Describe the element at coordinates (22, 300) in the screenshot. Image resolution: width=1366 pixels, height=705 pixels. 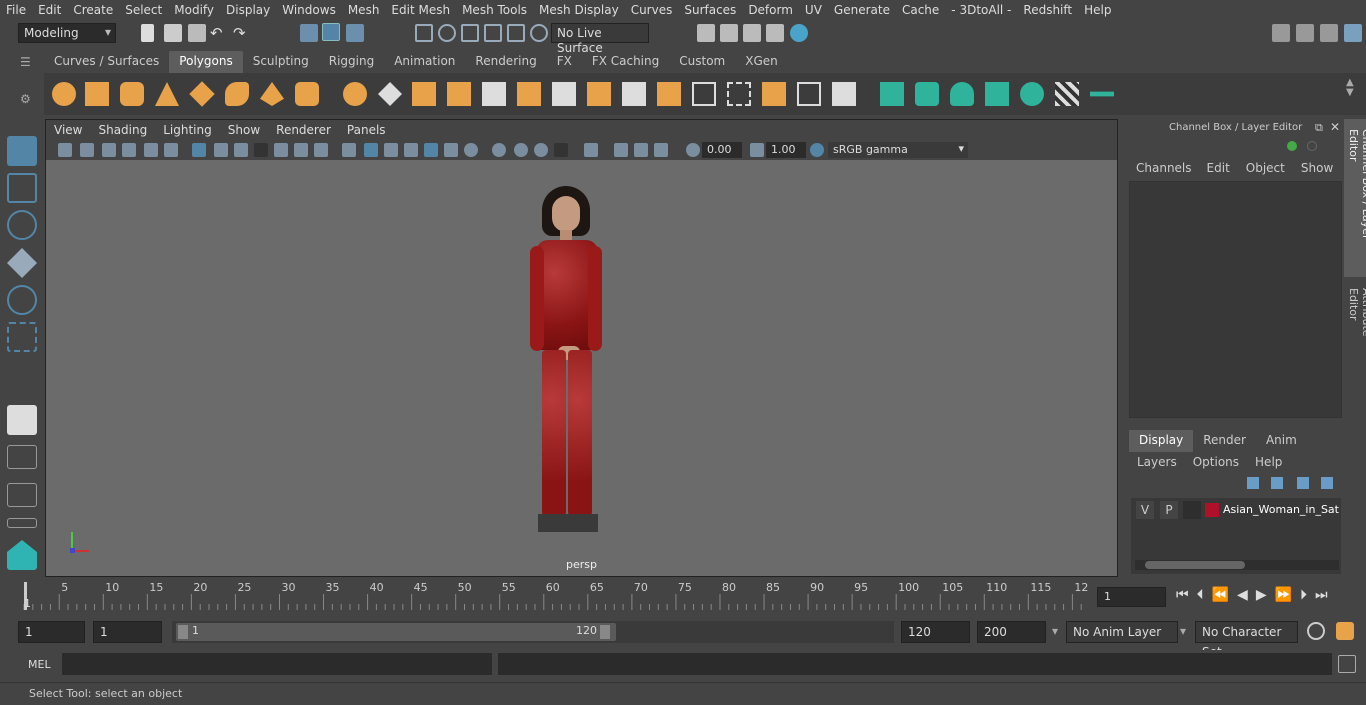
I see `rotate-tool-icon` at that location.